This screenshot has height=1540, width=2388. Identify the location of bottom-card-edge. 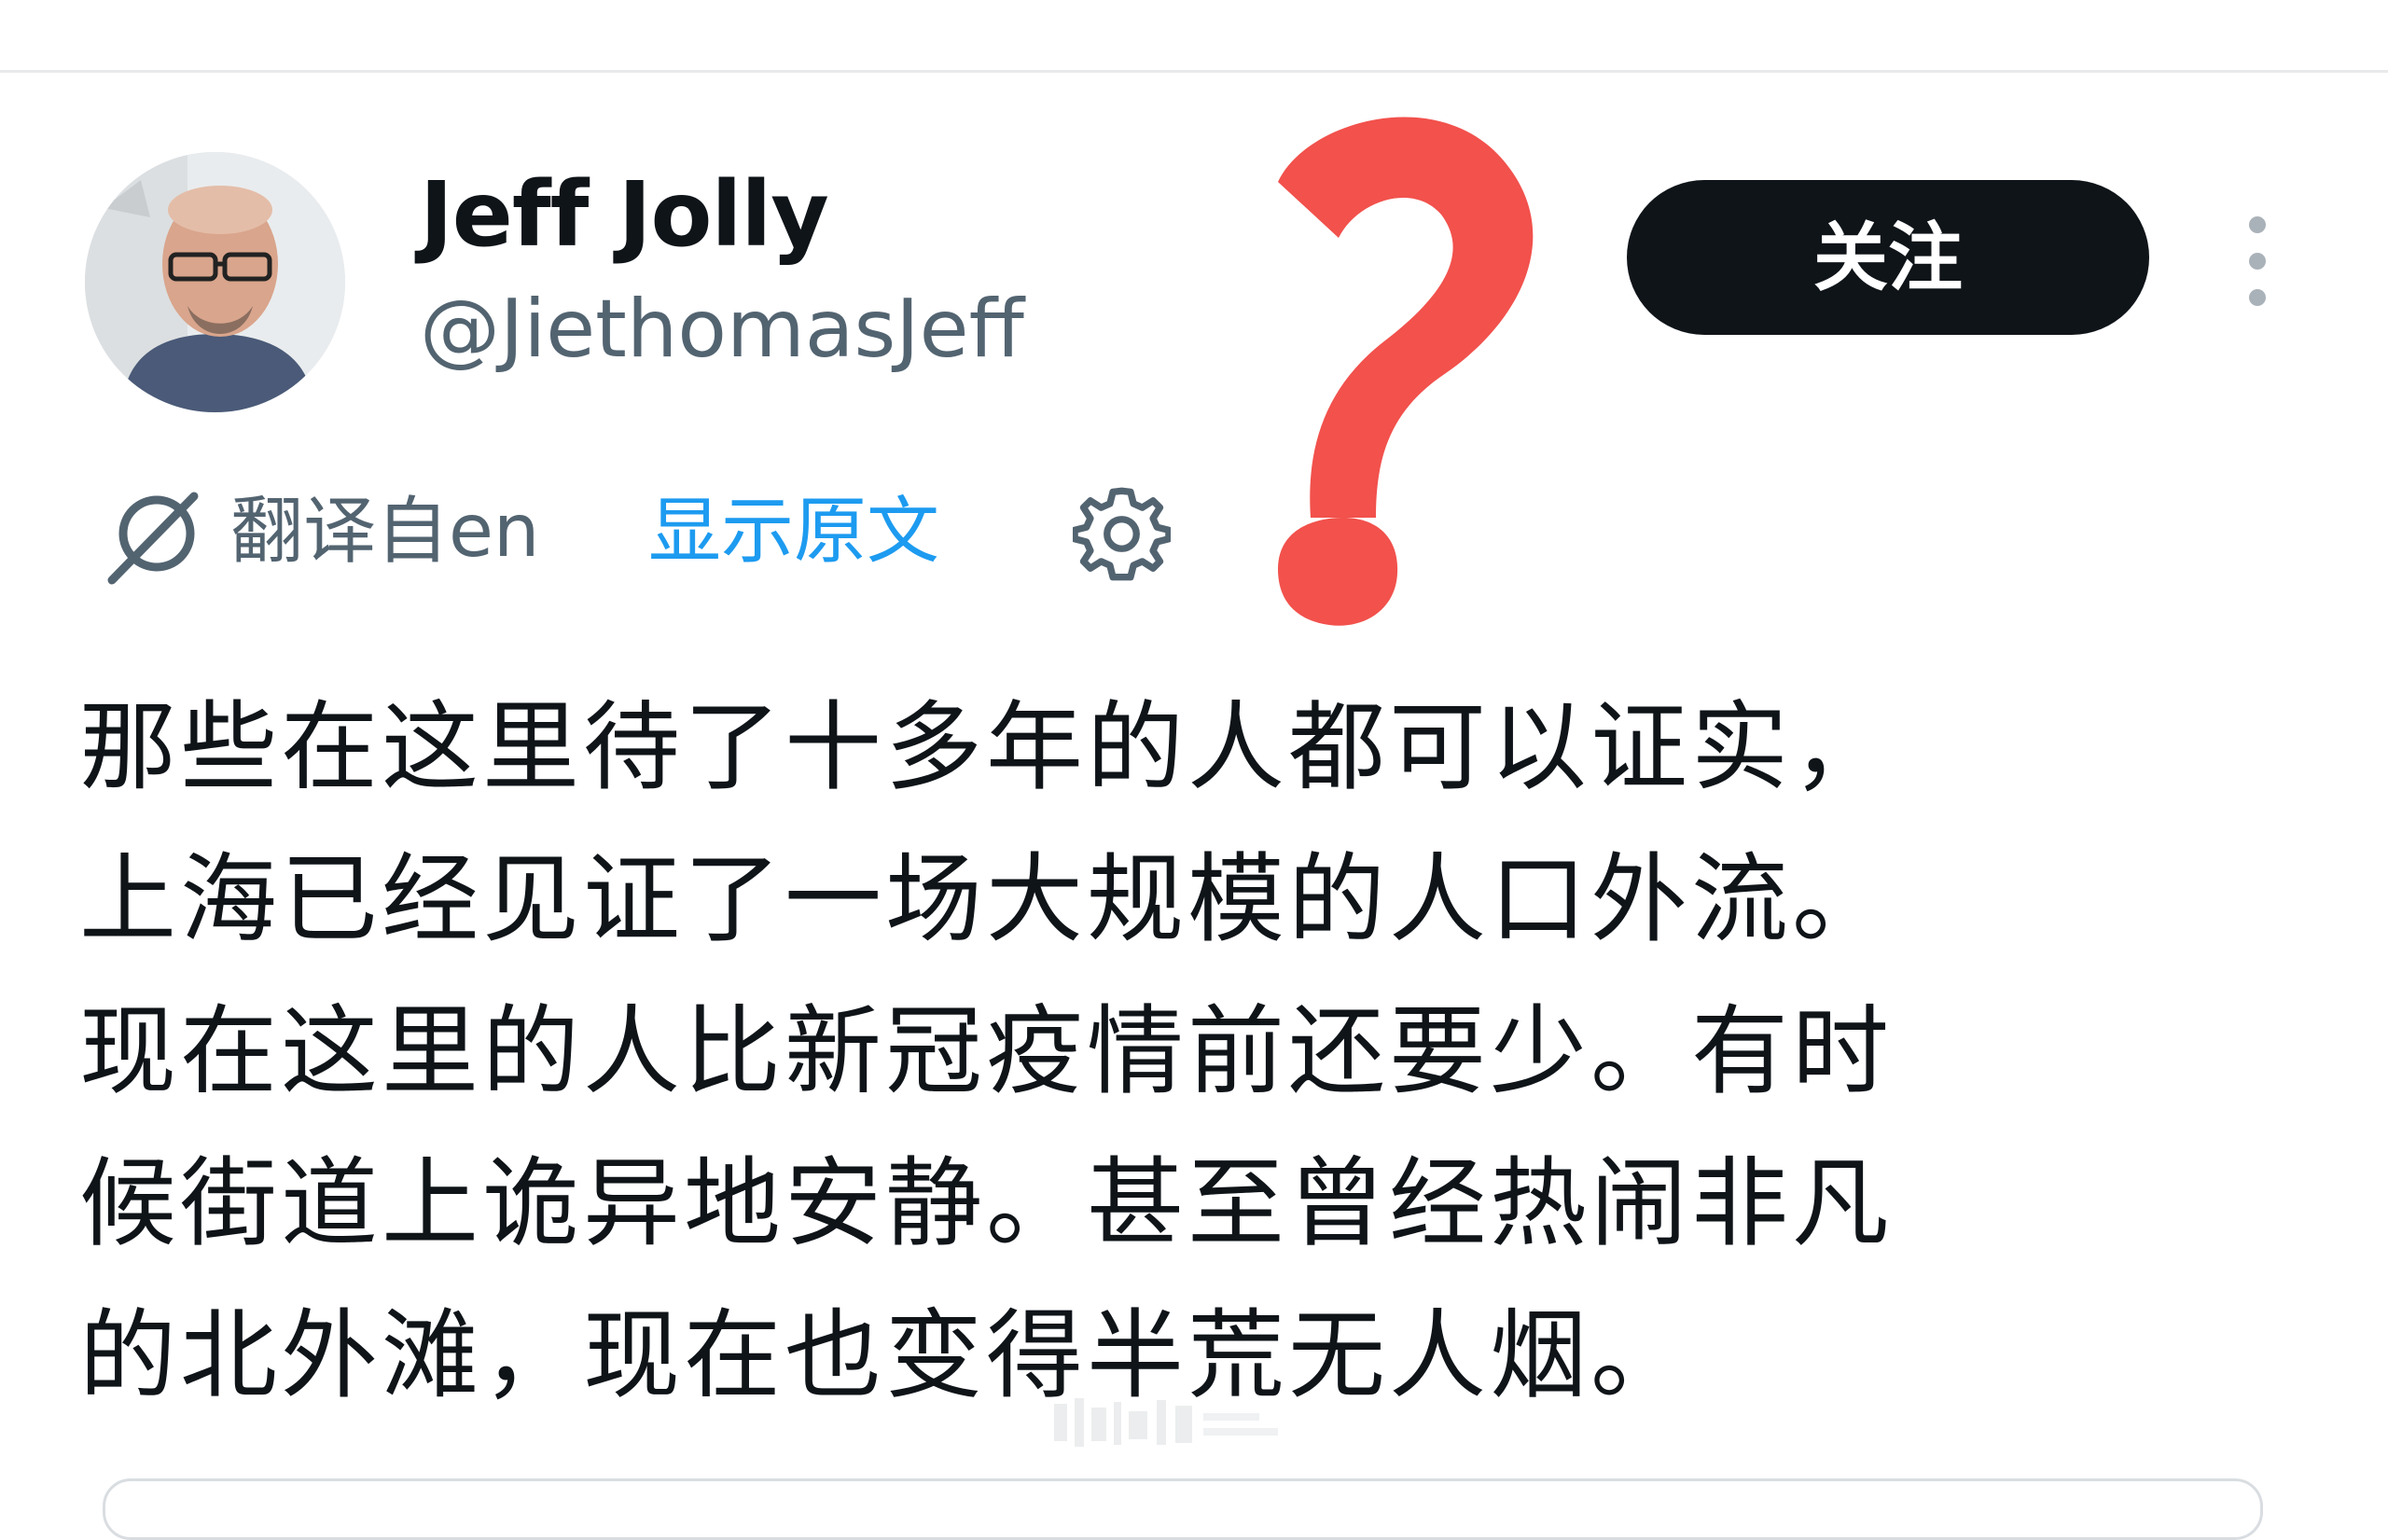
(1183, 1509).